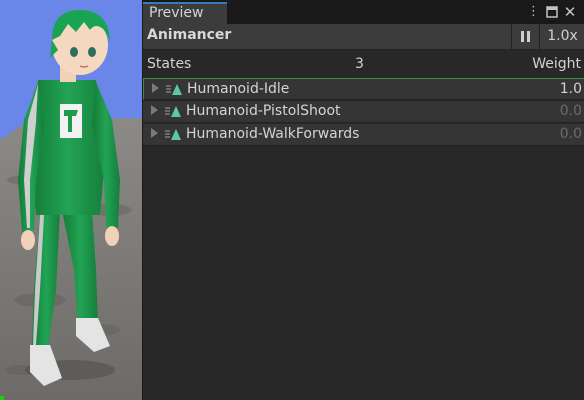 Image resolution: width=584 pixels, height=400 pixels. I want to click on state-name: Humanoid-PistolShoot, so click(263, 111).